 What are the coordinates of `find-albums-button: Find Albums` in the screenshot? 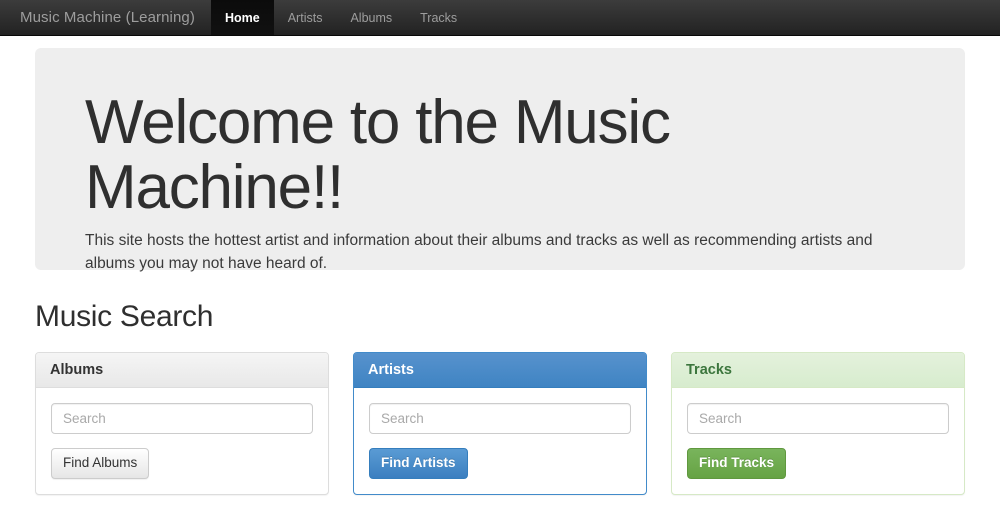 It's located at (100, 463).